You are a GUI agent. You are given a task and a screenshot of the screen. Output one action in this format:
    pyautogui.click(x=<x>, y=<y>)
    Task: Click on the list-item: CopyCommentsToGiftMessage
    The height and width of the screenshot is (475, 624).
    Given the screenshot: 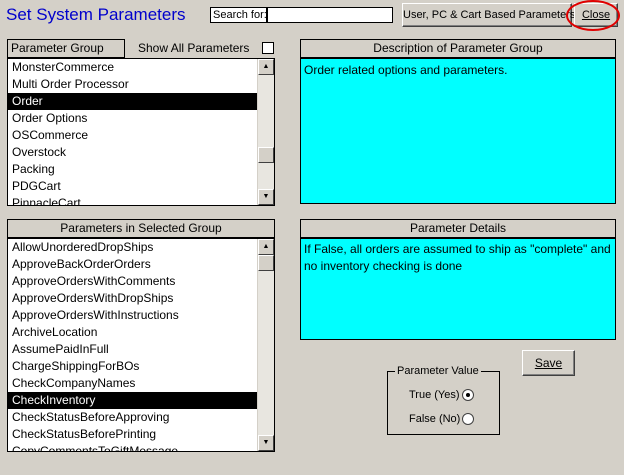 What is the action you would take?
    pyautogui.click(x=141, y=447)
    